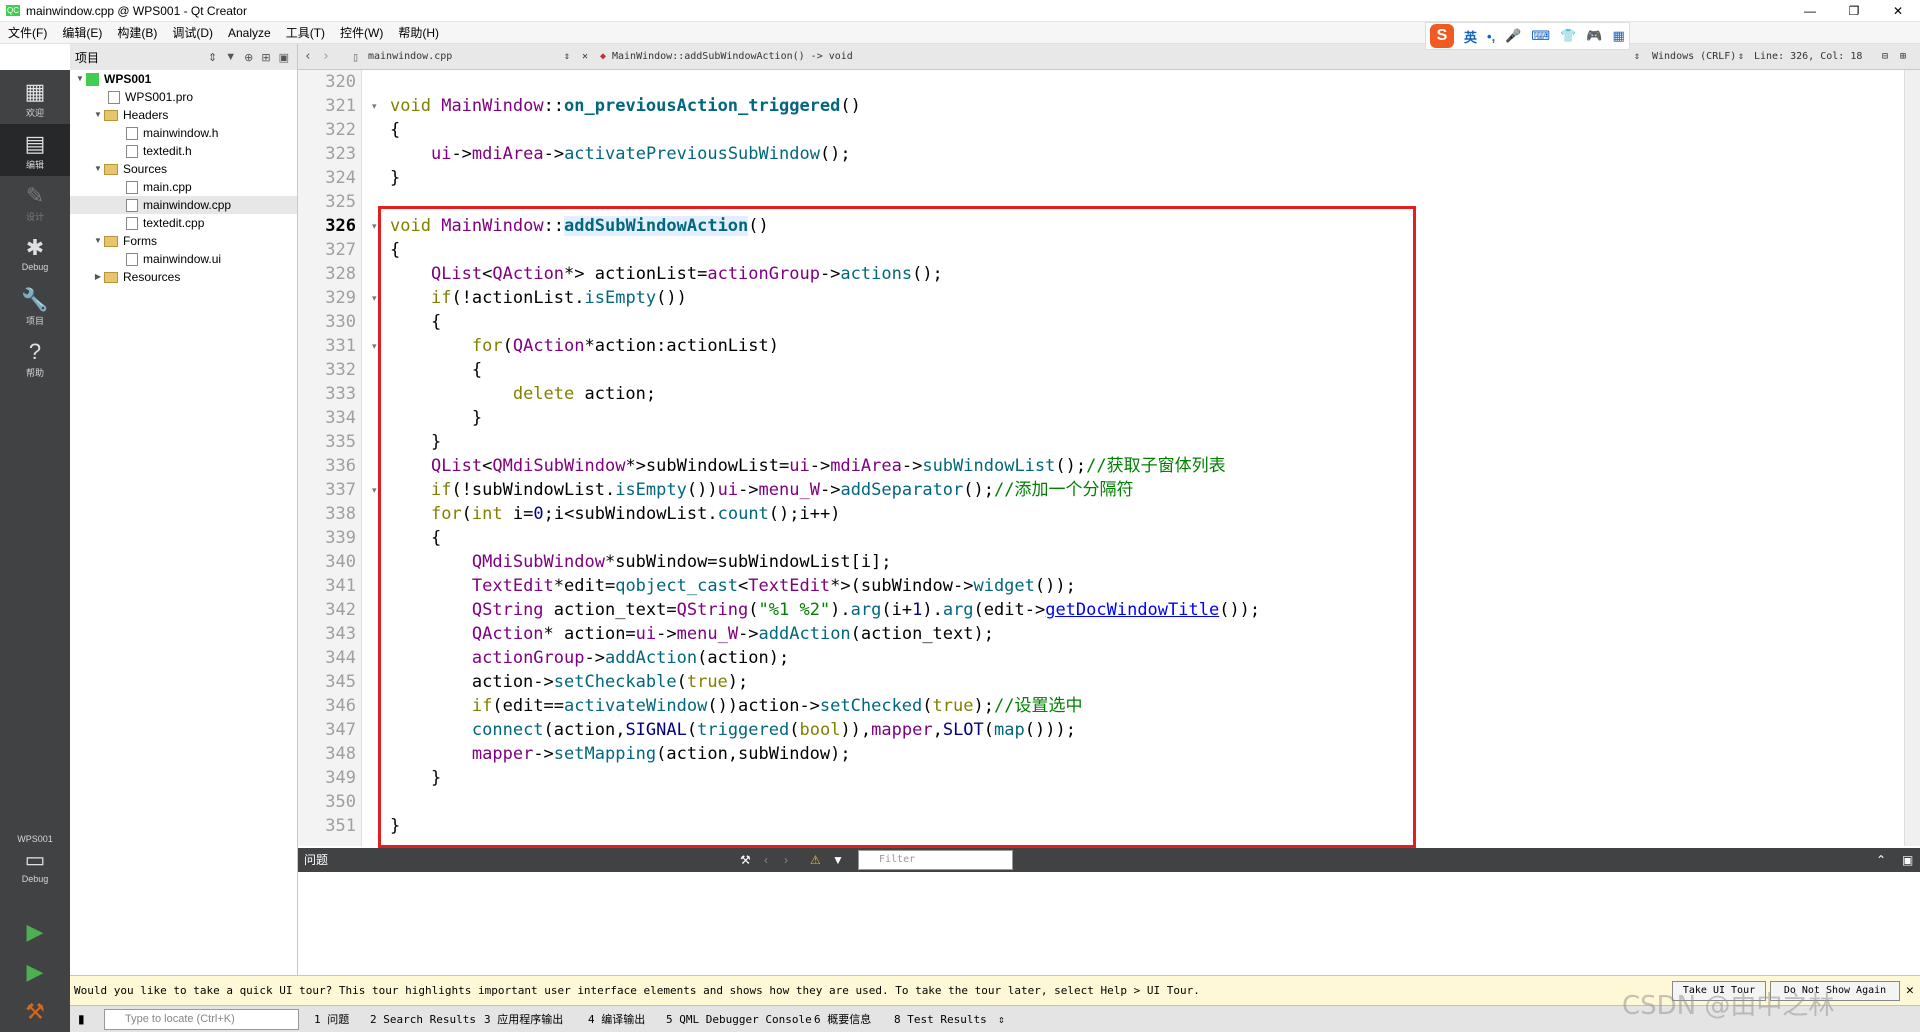  What do you see at coordinates (124, 241) in the screenshot?
I see `tree-item-forms: ▼ Forms` at bounding box center [124, 241].